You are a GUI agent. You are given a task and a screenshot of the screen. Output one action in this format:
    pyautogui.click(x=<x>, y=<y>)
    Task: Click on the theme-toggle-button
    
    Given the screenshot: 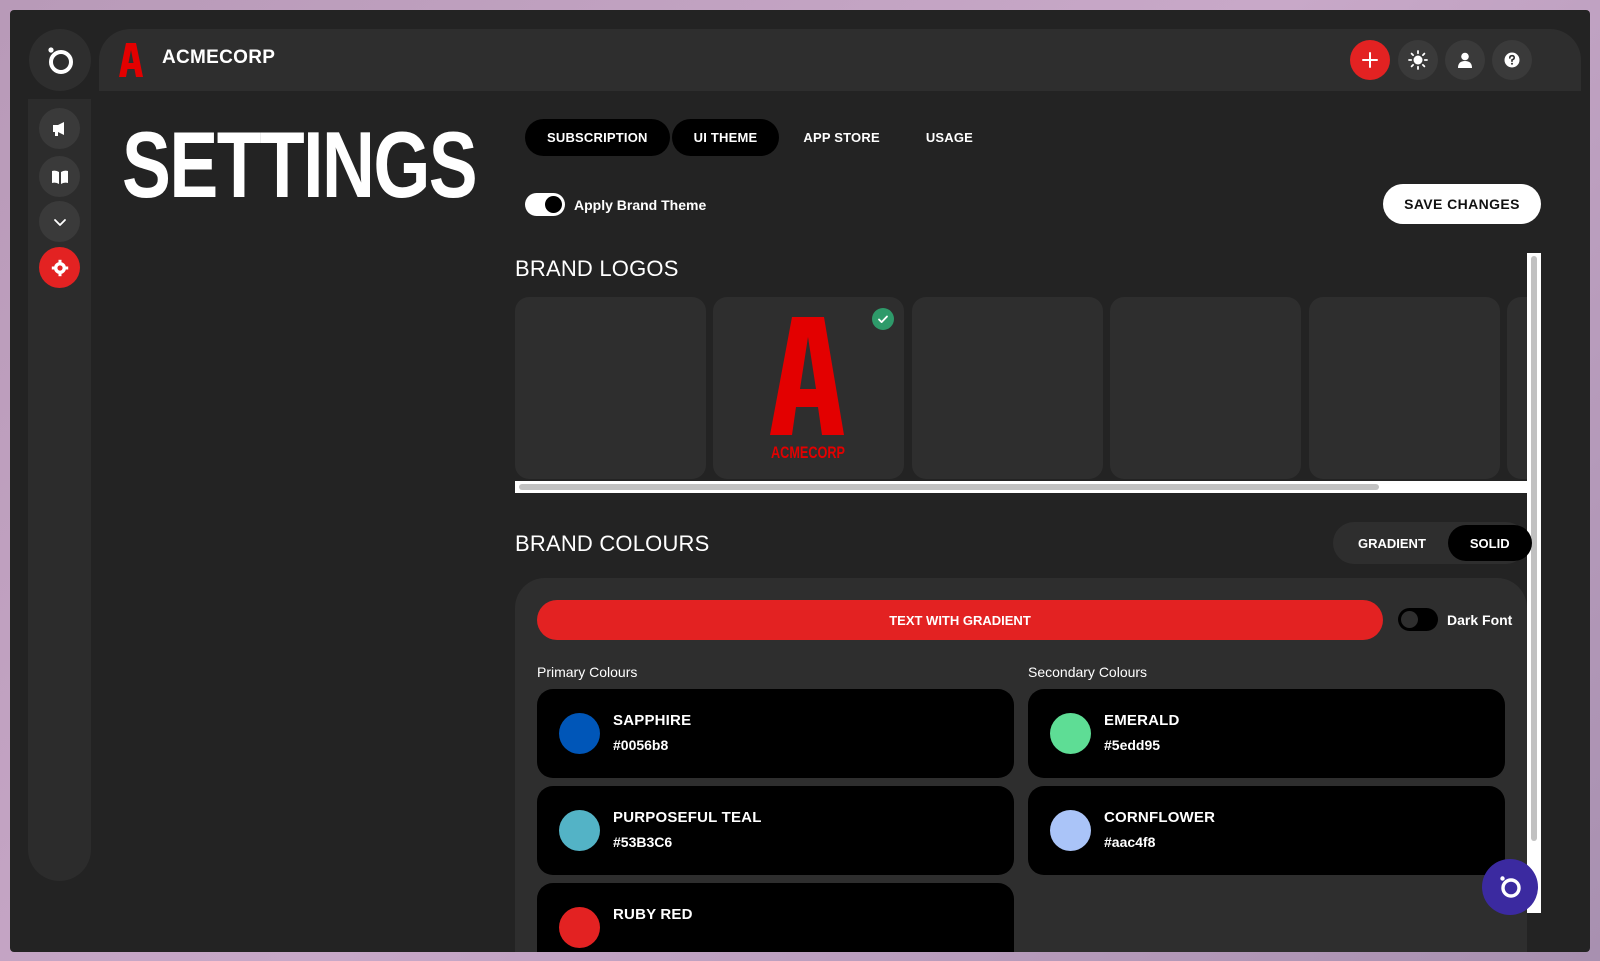 What is the action you would take?
    pyautogui.click(x=1418, y=60)
    